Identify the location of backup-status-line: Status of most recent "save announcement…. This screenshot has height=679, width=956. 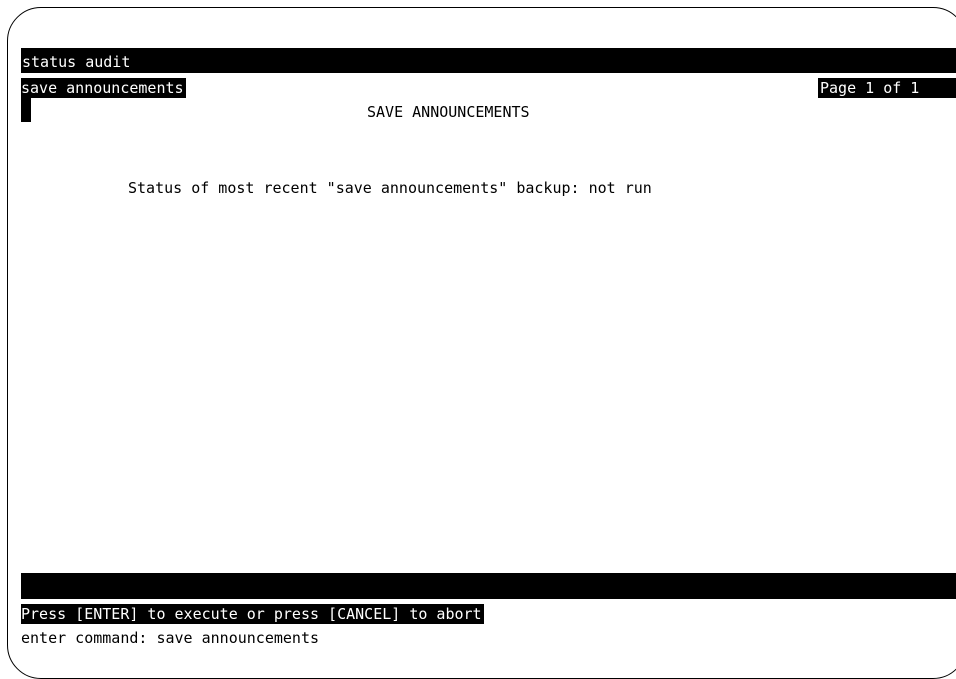
(390, 188).